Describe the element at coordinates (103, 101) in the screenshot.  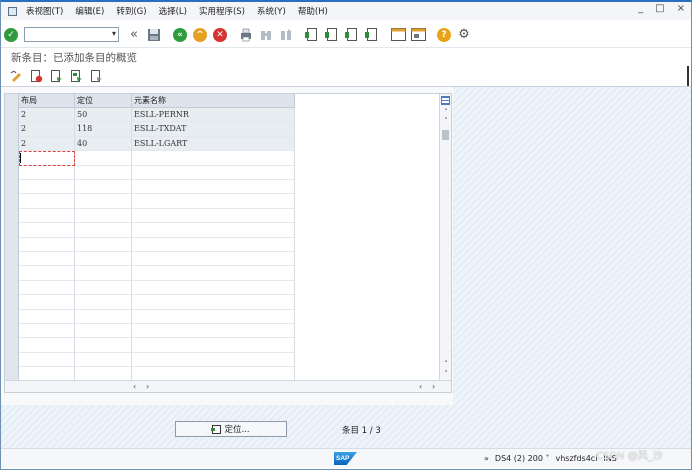
I see `column-header-position: 定位` at that location.